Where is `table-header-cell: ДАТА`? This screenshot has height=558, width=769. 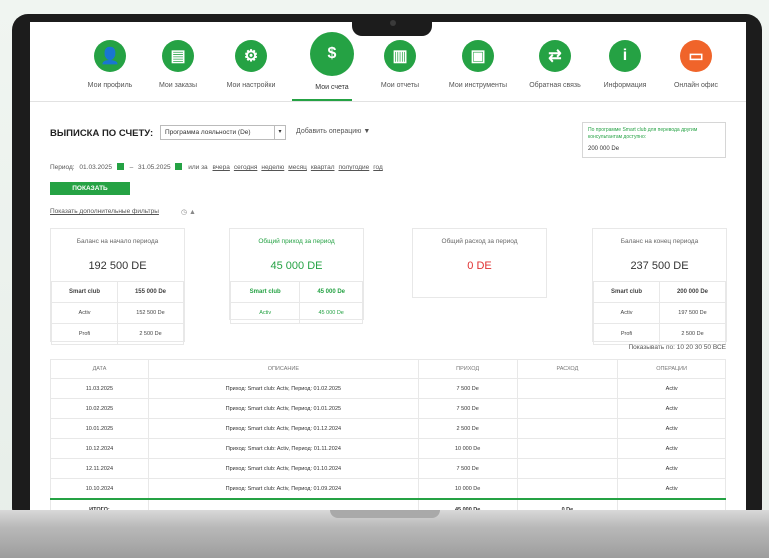 table-header-cell: ДАТА is located at coordinates (99, 369).